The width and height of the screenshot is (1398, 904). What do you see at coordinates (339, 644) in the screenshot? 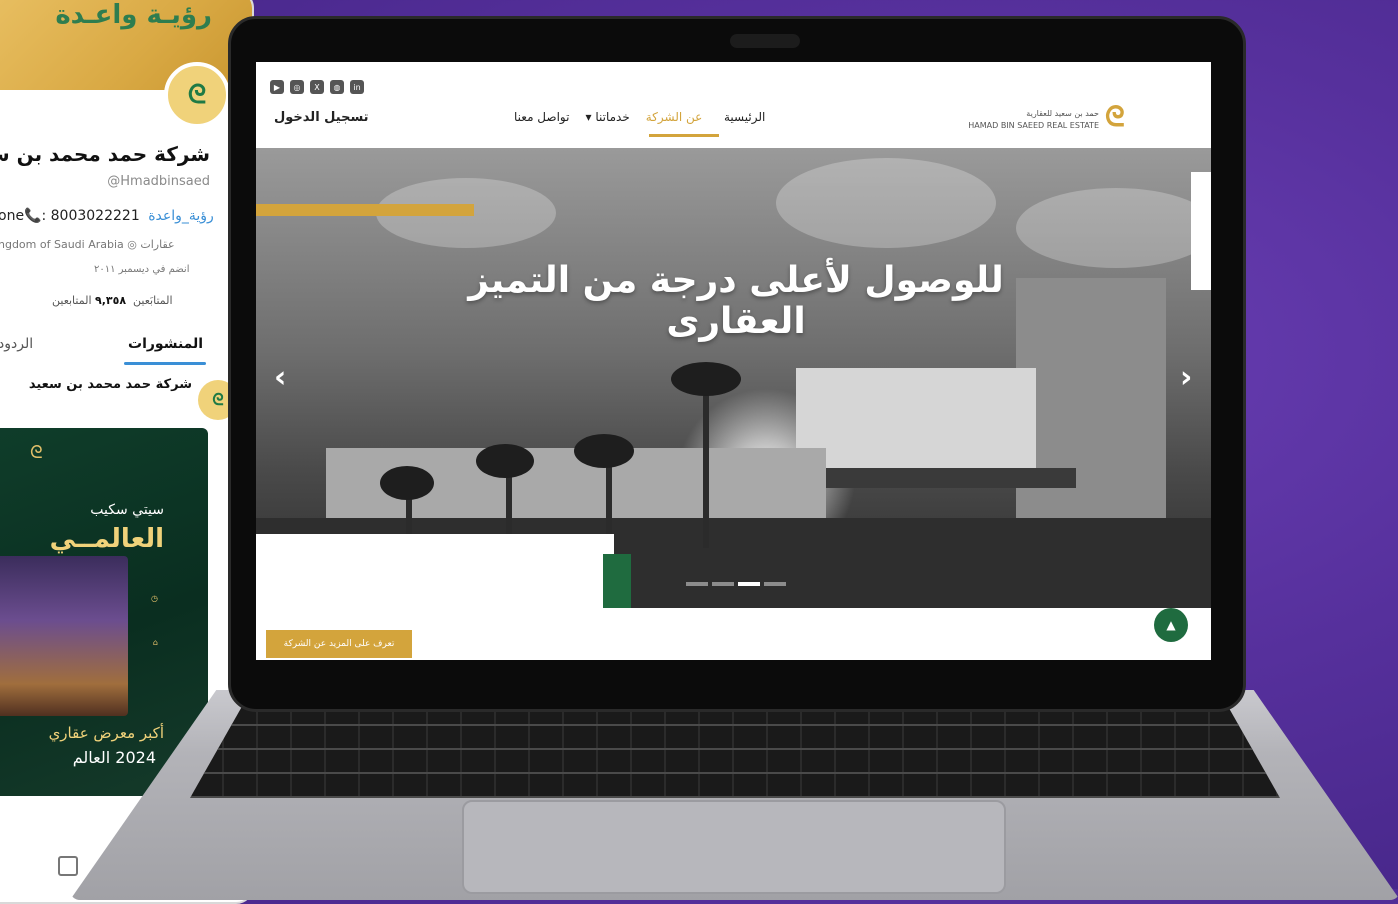
I see `cta-button: تعرف على المزيد عن الشركة` at bounding box center [339, 644].